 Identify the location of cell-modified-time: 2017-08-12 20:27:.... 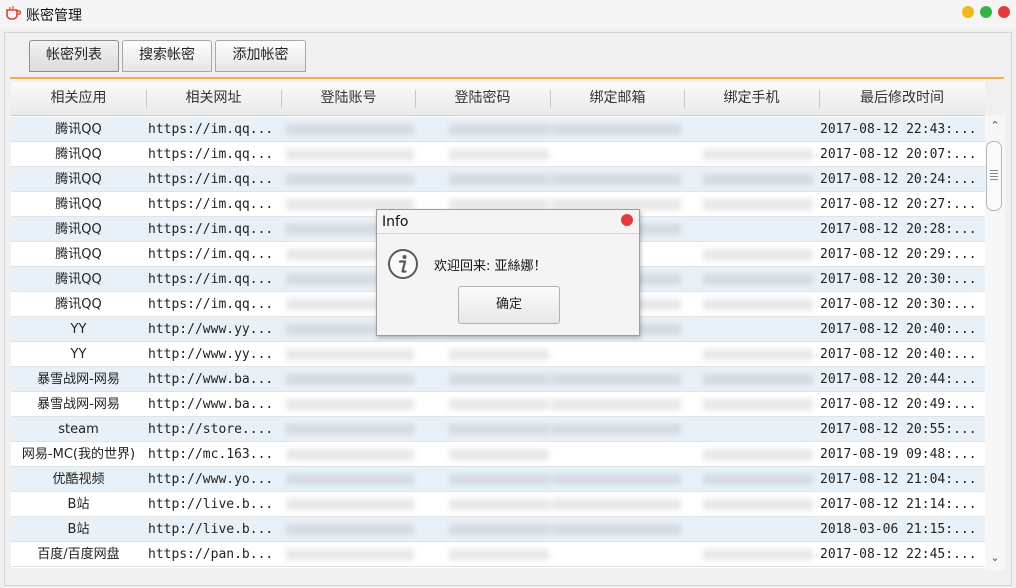
(898, 204).